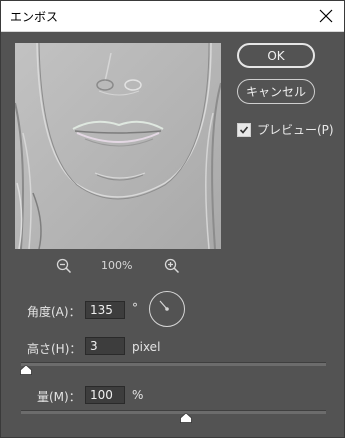 The width and height of the screenshot is (345, 438). I want to click on height-slider-thumb, so click(25, 370).